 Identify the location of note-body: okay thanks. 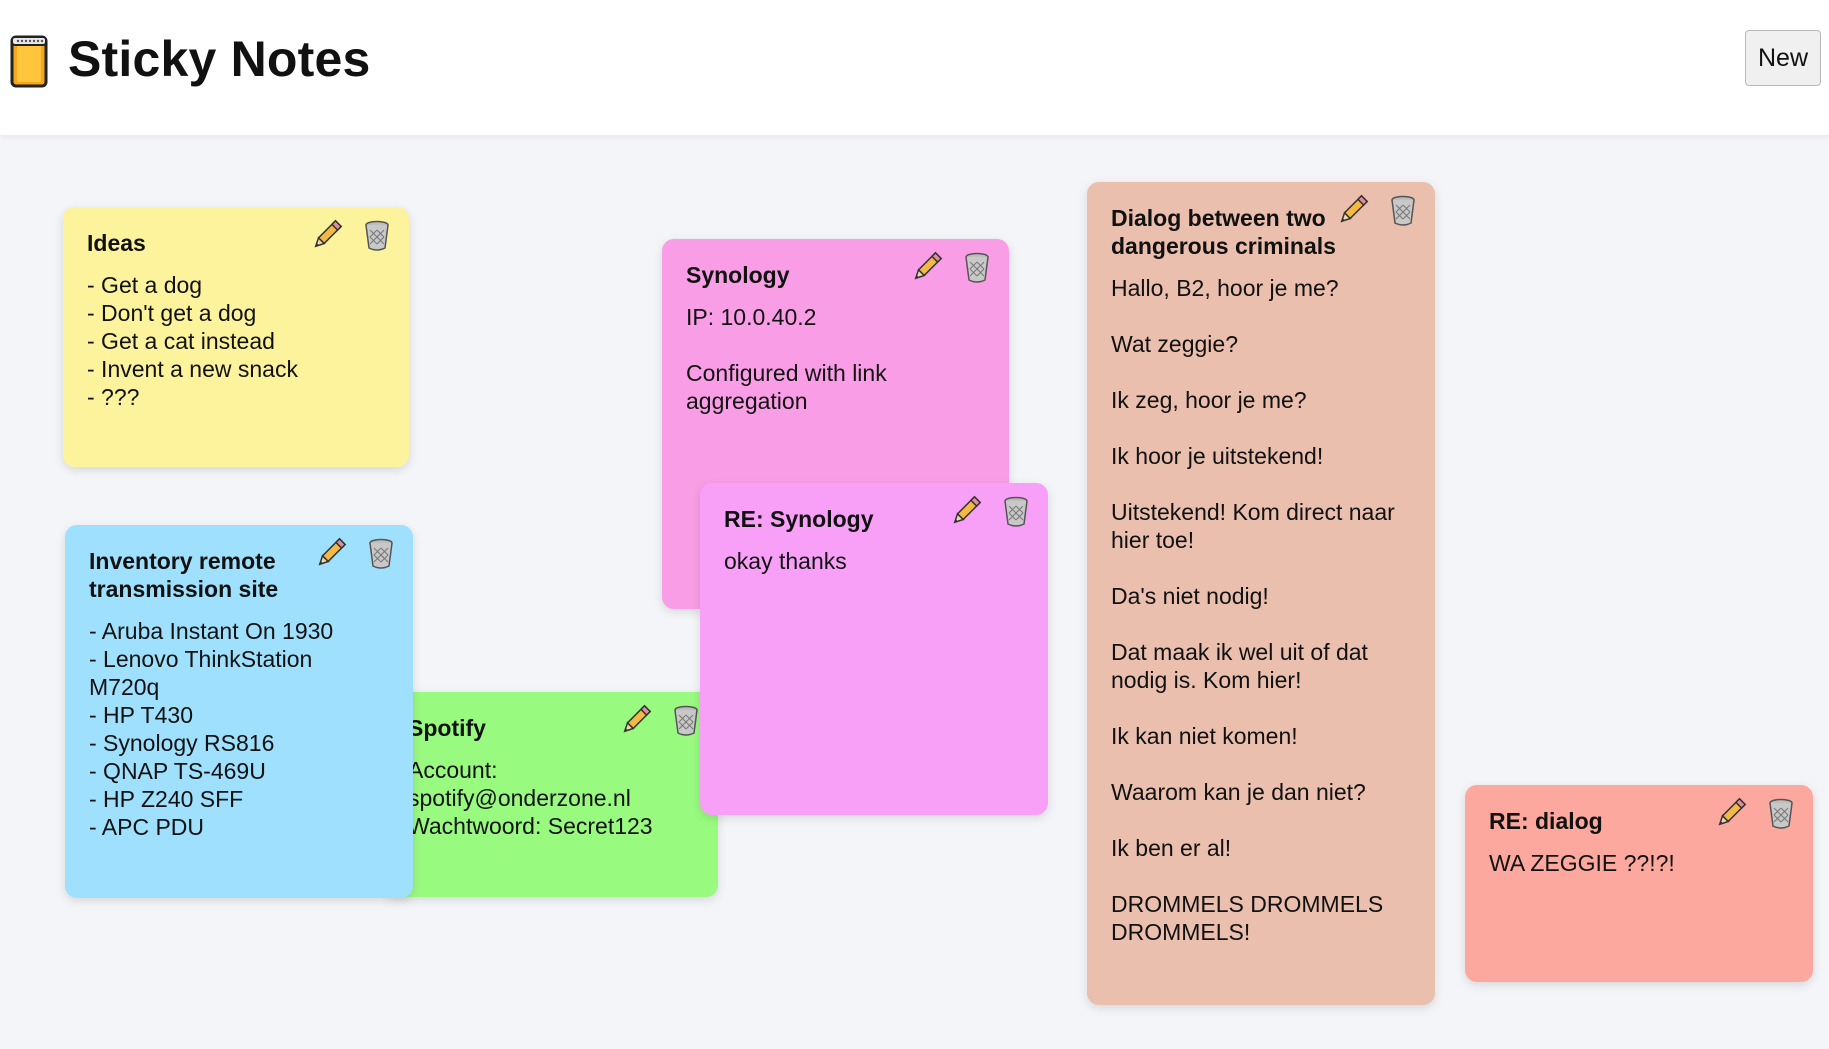
(785, 561).